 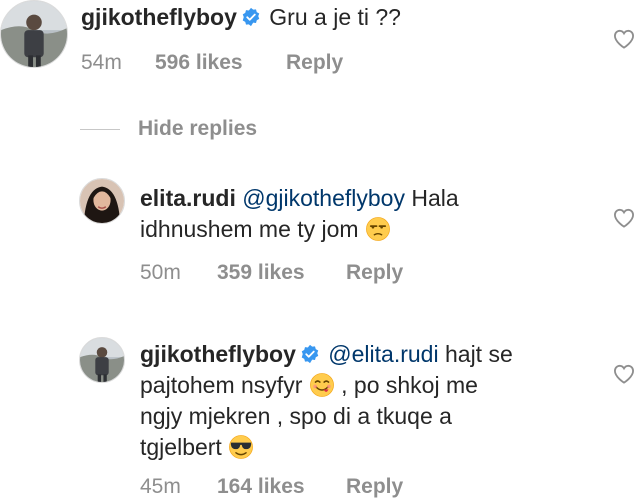 I want to click on comment-text: , po shkoj me, so click(x=409, y=385).